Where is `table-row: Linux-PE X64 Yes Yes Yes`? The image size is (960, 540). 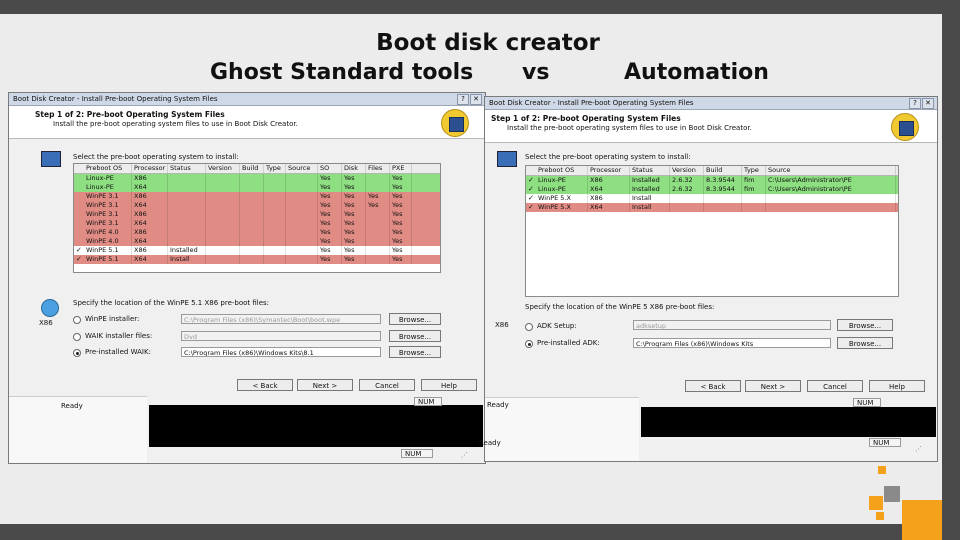
table-row: Linux-PE X64 Yes Yes Yes is located at coordinates (257, 187).